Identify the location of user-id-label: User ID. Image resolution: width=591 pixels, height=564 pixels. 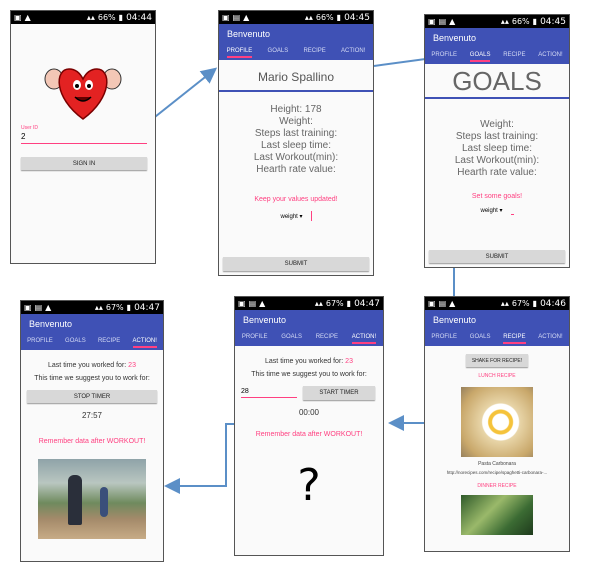
(29, 128).